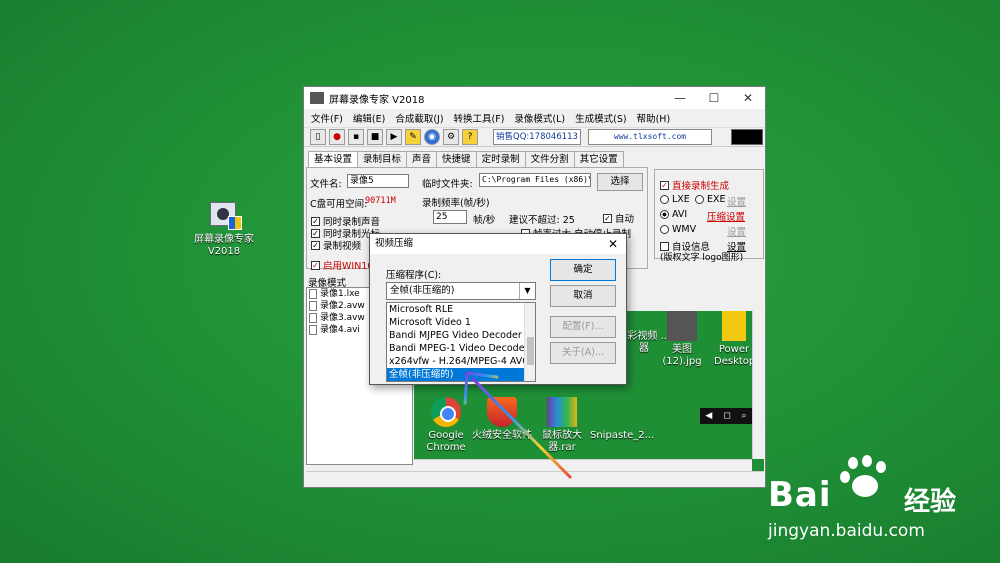  Describe the element at coordinates (748, 98) in the screenshot. I see `close-button: ✕` at that location.